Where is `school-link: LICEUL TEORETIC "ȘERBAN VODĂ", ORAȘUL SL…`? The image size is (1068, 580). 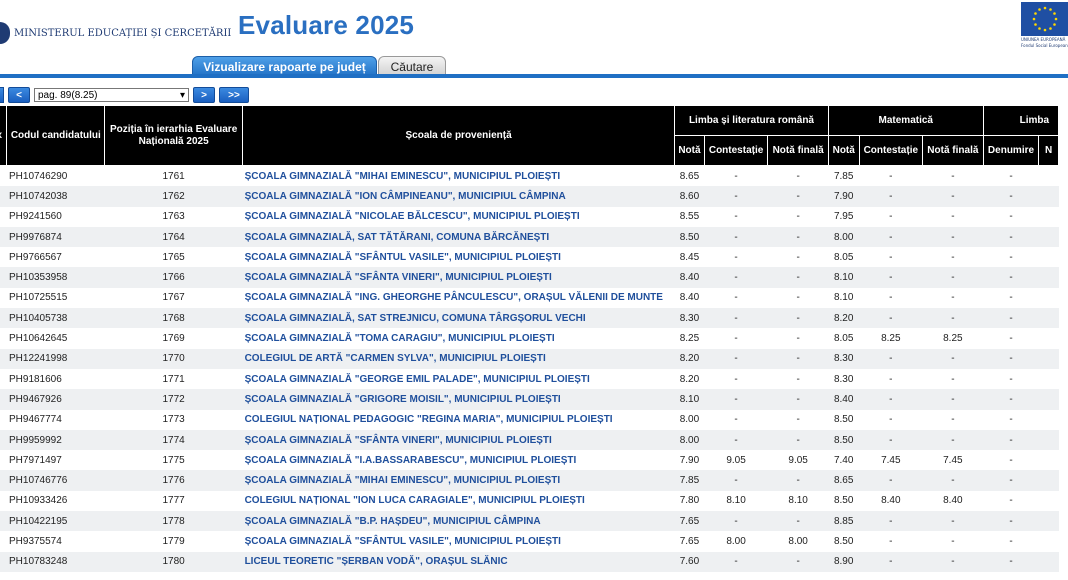
school-link: LICEUL TEORETIC "ȘERBAN VODĂ", ORAȘUL SL… is located at coordinates (458, 561).